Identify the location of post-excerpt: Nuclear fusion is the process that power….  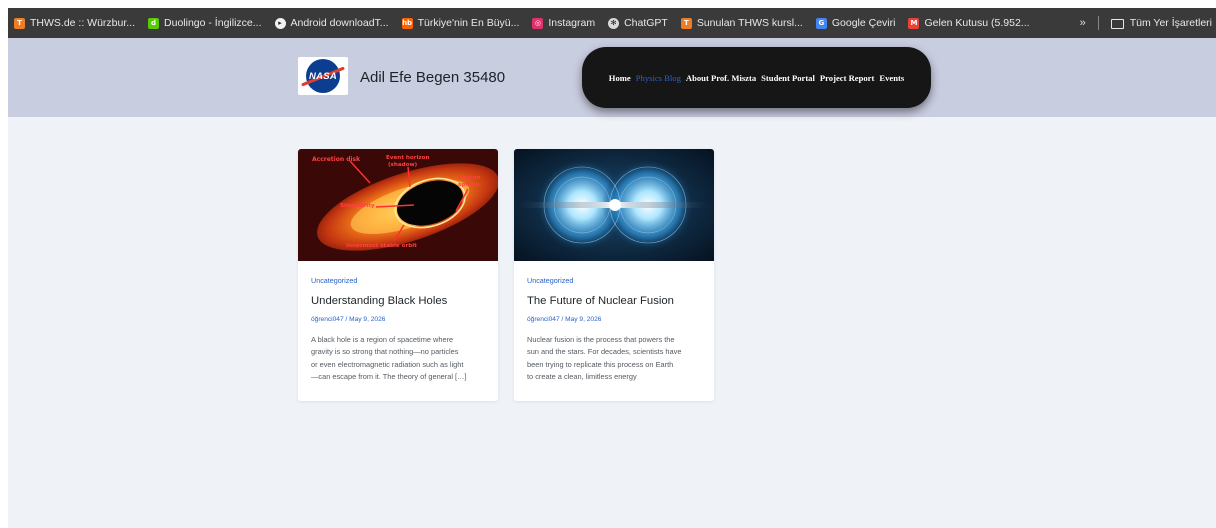
(614, 358).